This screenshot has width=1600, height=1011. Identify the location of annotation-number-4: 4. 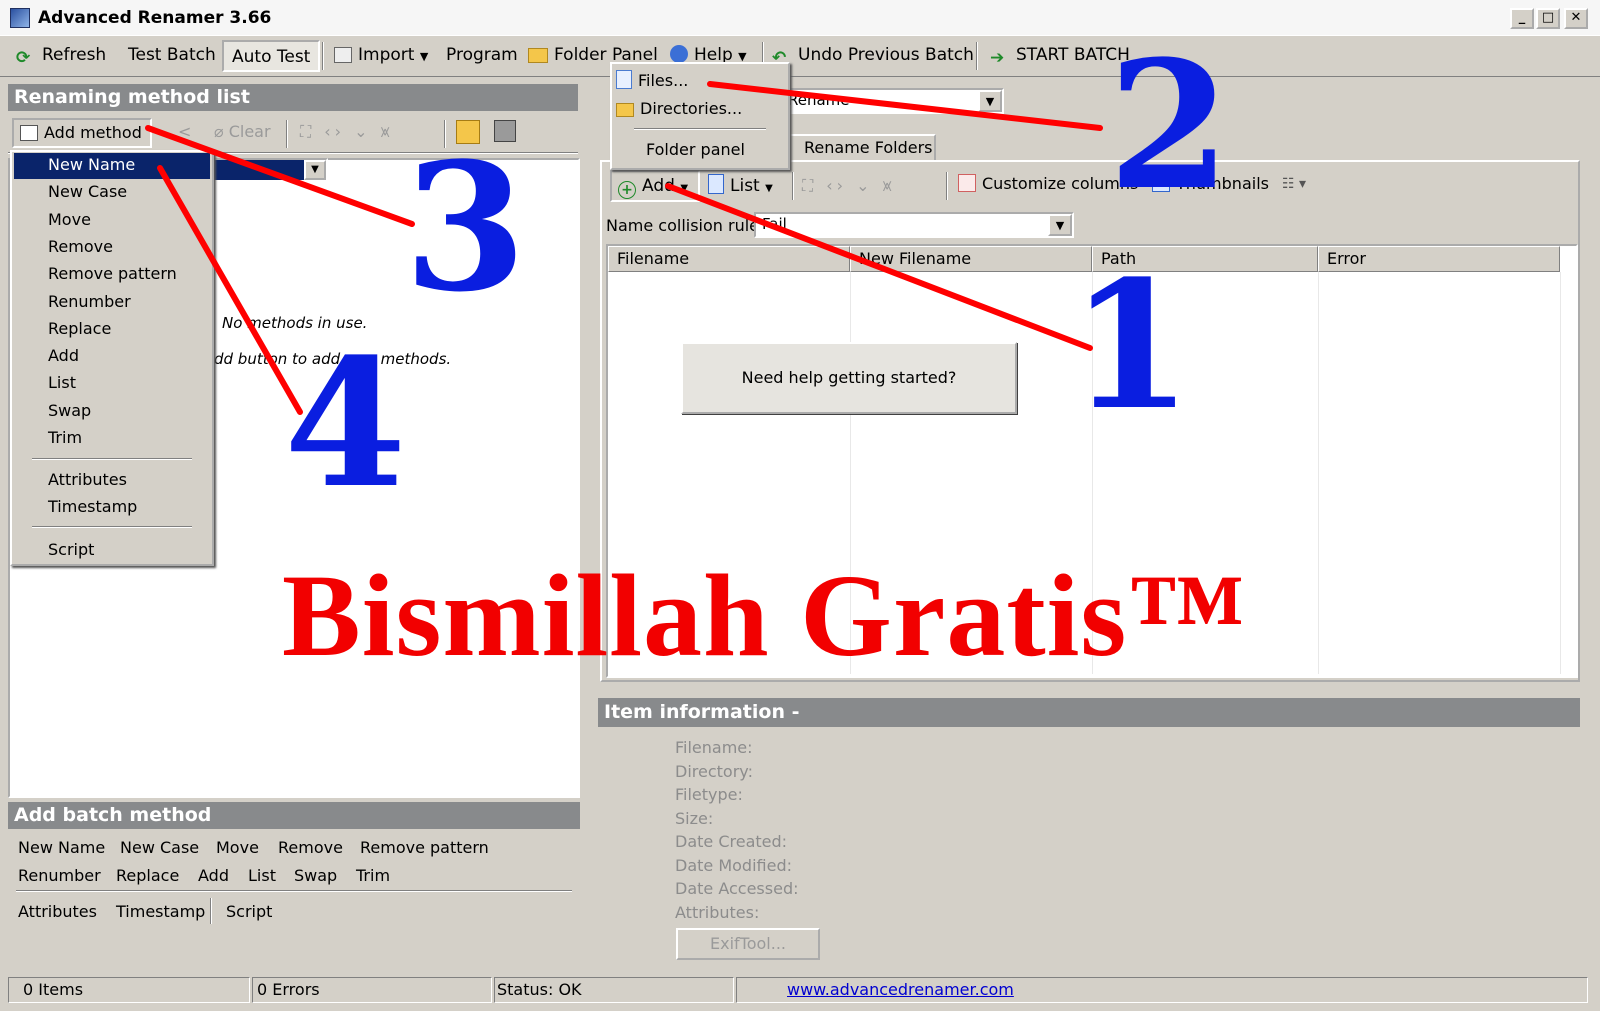
(345, 423).